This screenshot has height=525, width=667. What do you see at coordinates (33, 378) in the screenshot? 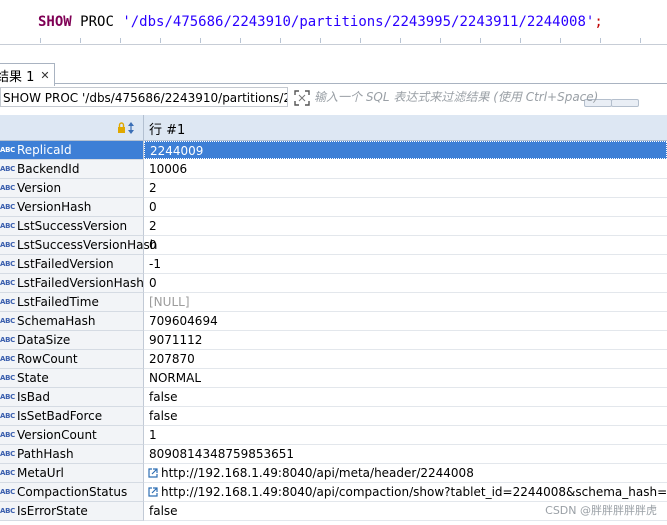
I see `field-name: State` at bounding box center [33, 378].